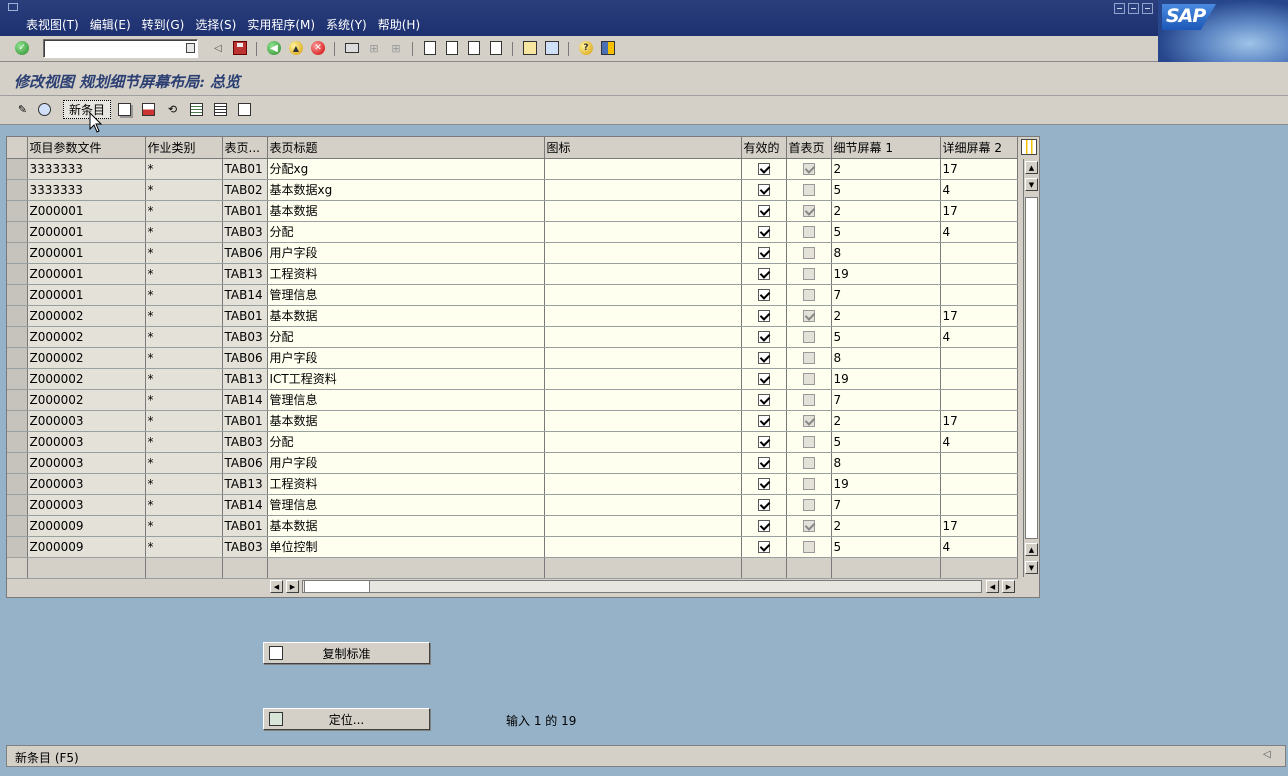 The height and width of the screenshot is (776, 1288). Describe the element at coordinates (1029, 147) in the screenshot. I see `table-settings-icon` at that location.